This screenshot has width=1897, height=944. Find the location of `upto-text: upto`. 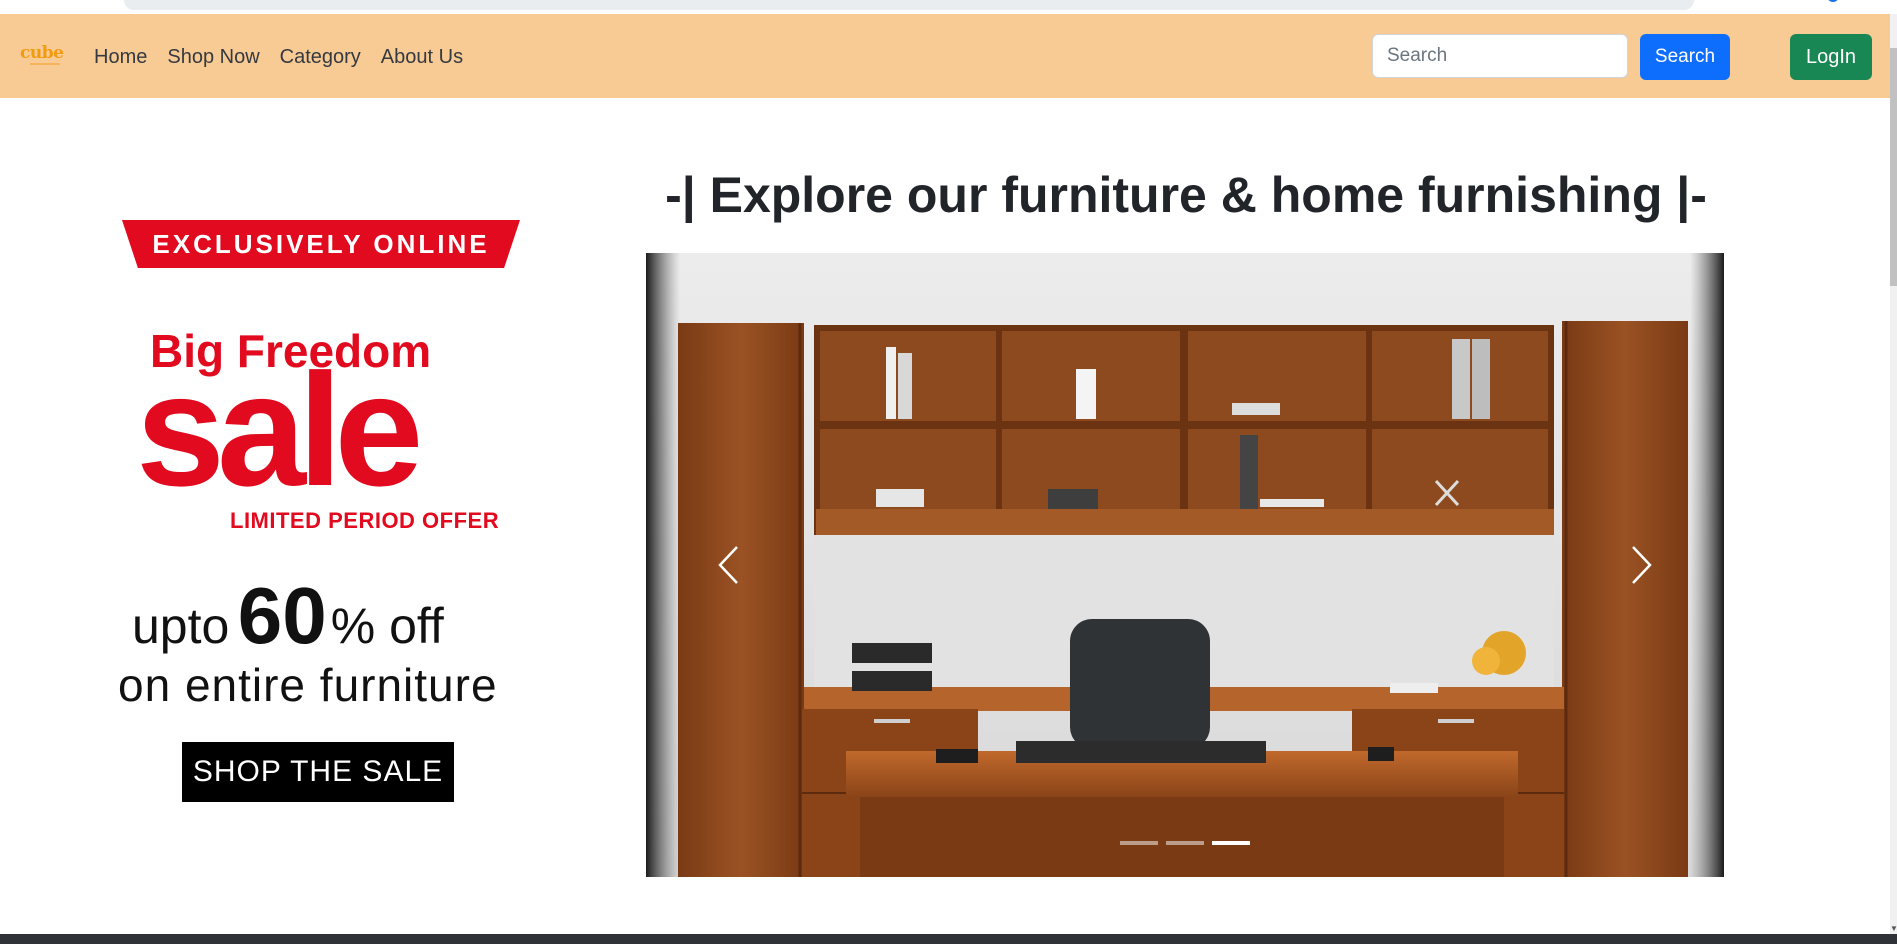

upto-text: upto is located at coordinates (181, 626).